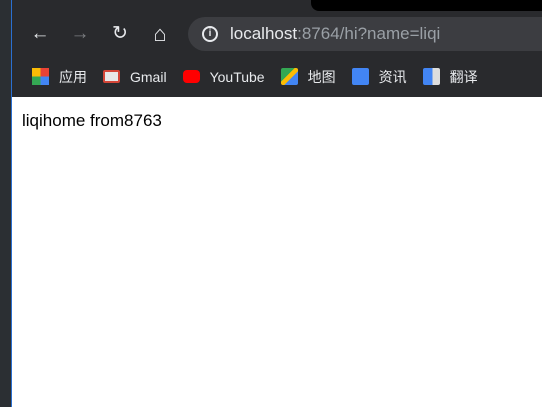 This screenshot has width=542, height=407. I want to click on bookmark-maps: 地图, so click(308, 77).